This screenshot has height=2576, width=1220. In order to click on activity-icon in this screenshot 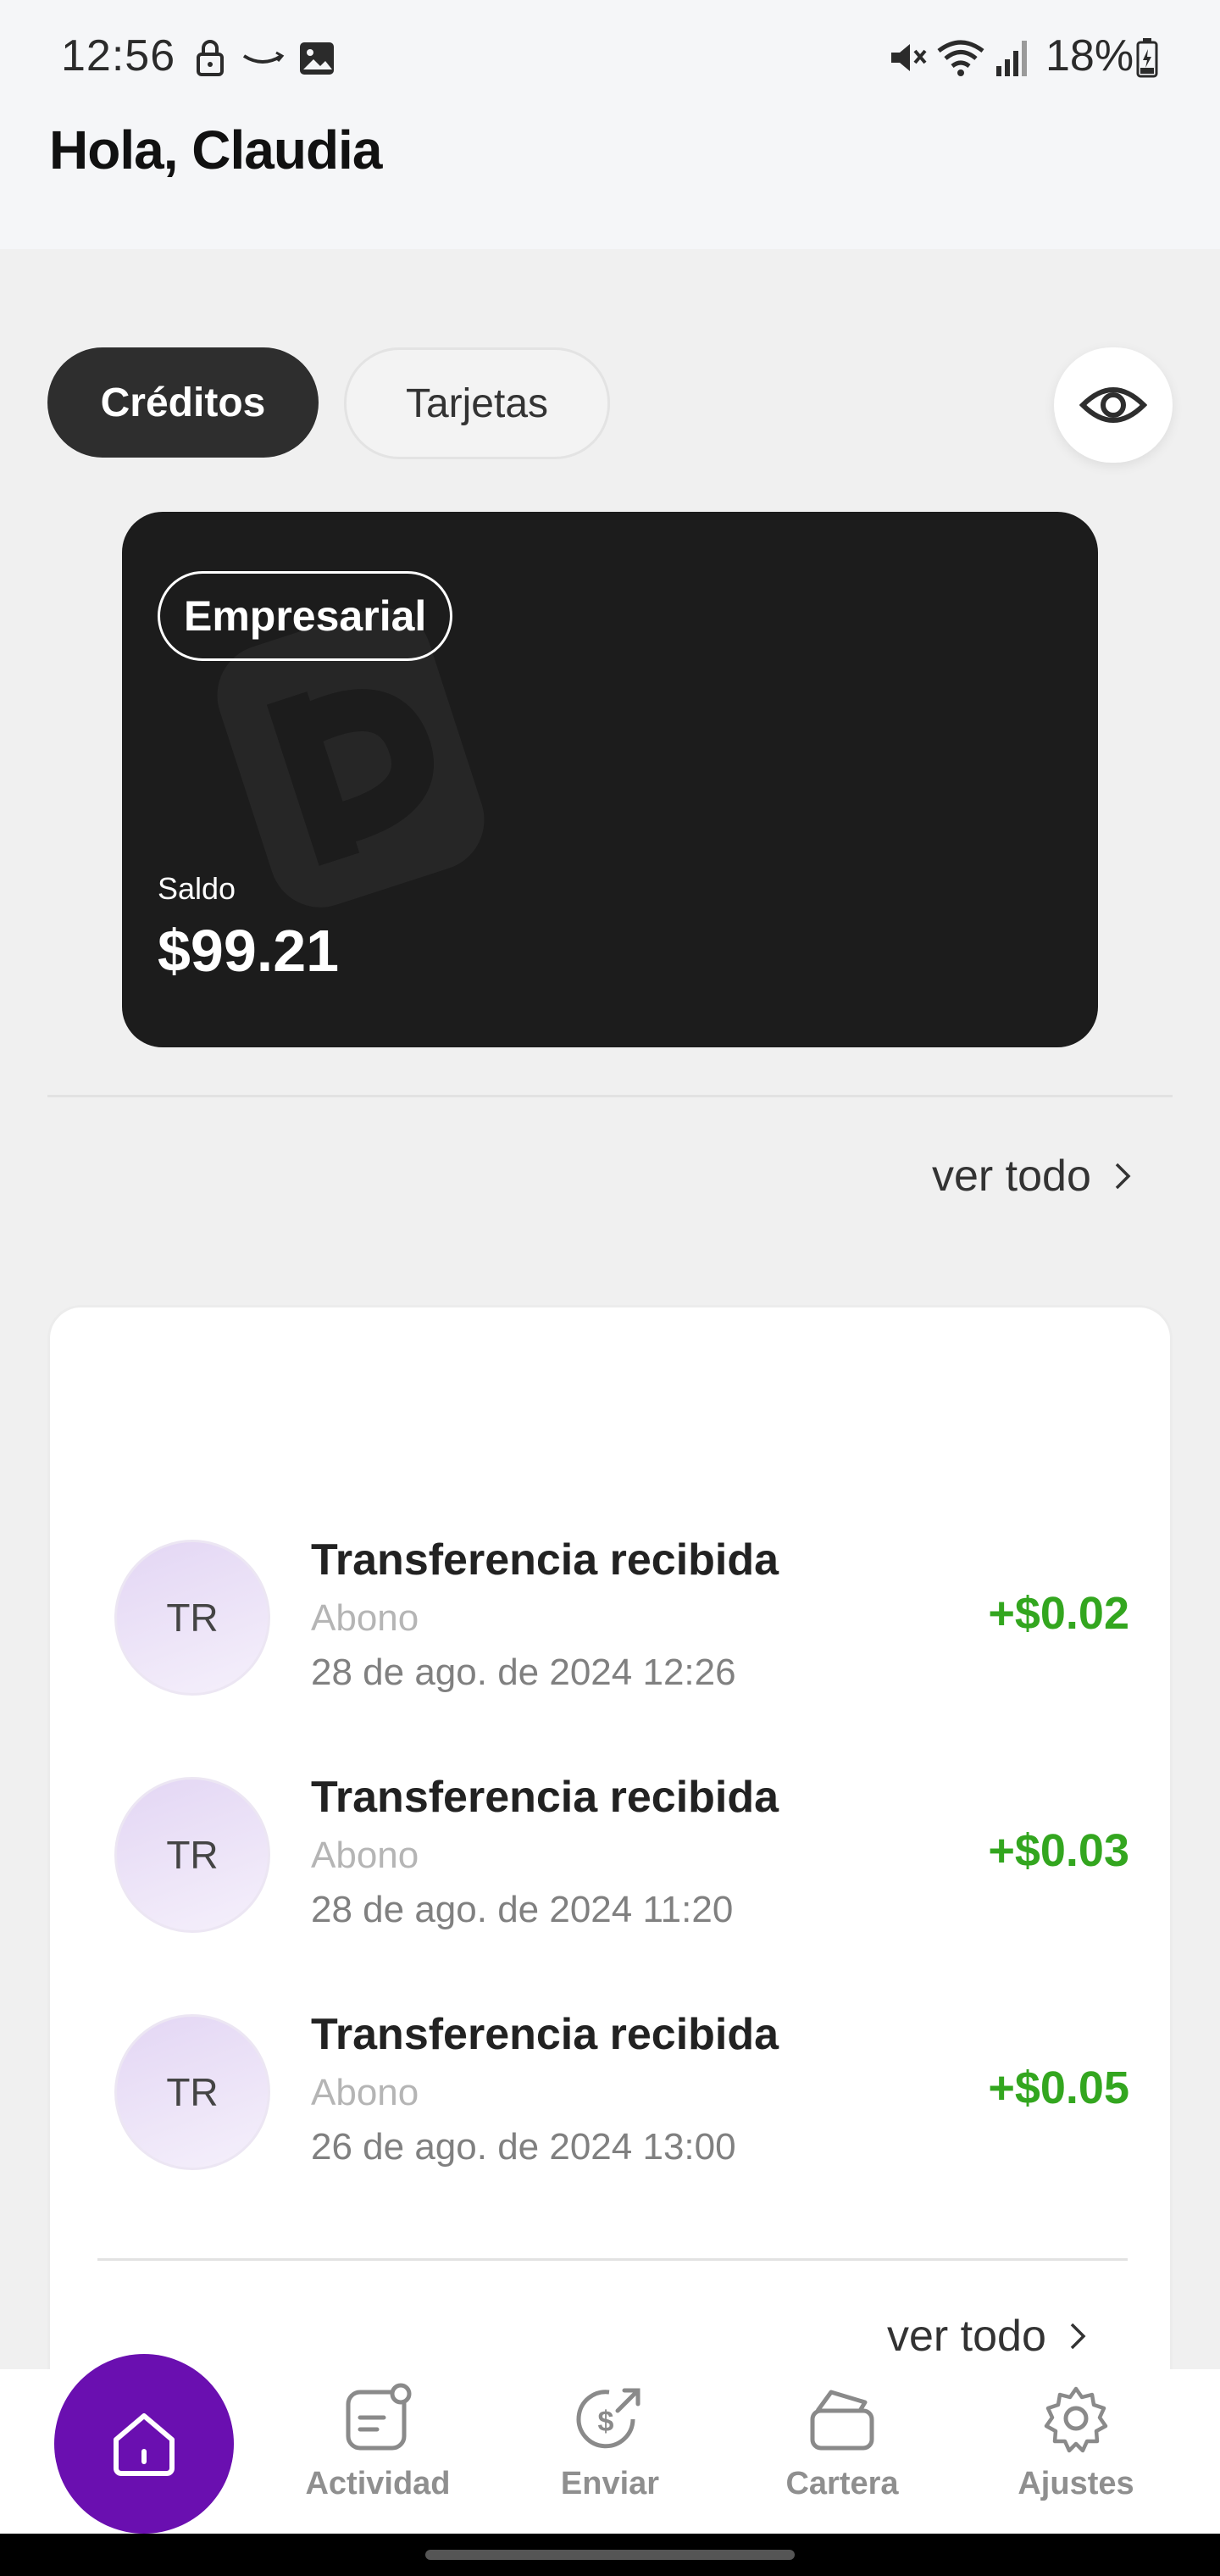, I will do `click(379, 2417)`.